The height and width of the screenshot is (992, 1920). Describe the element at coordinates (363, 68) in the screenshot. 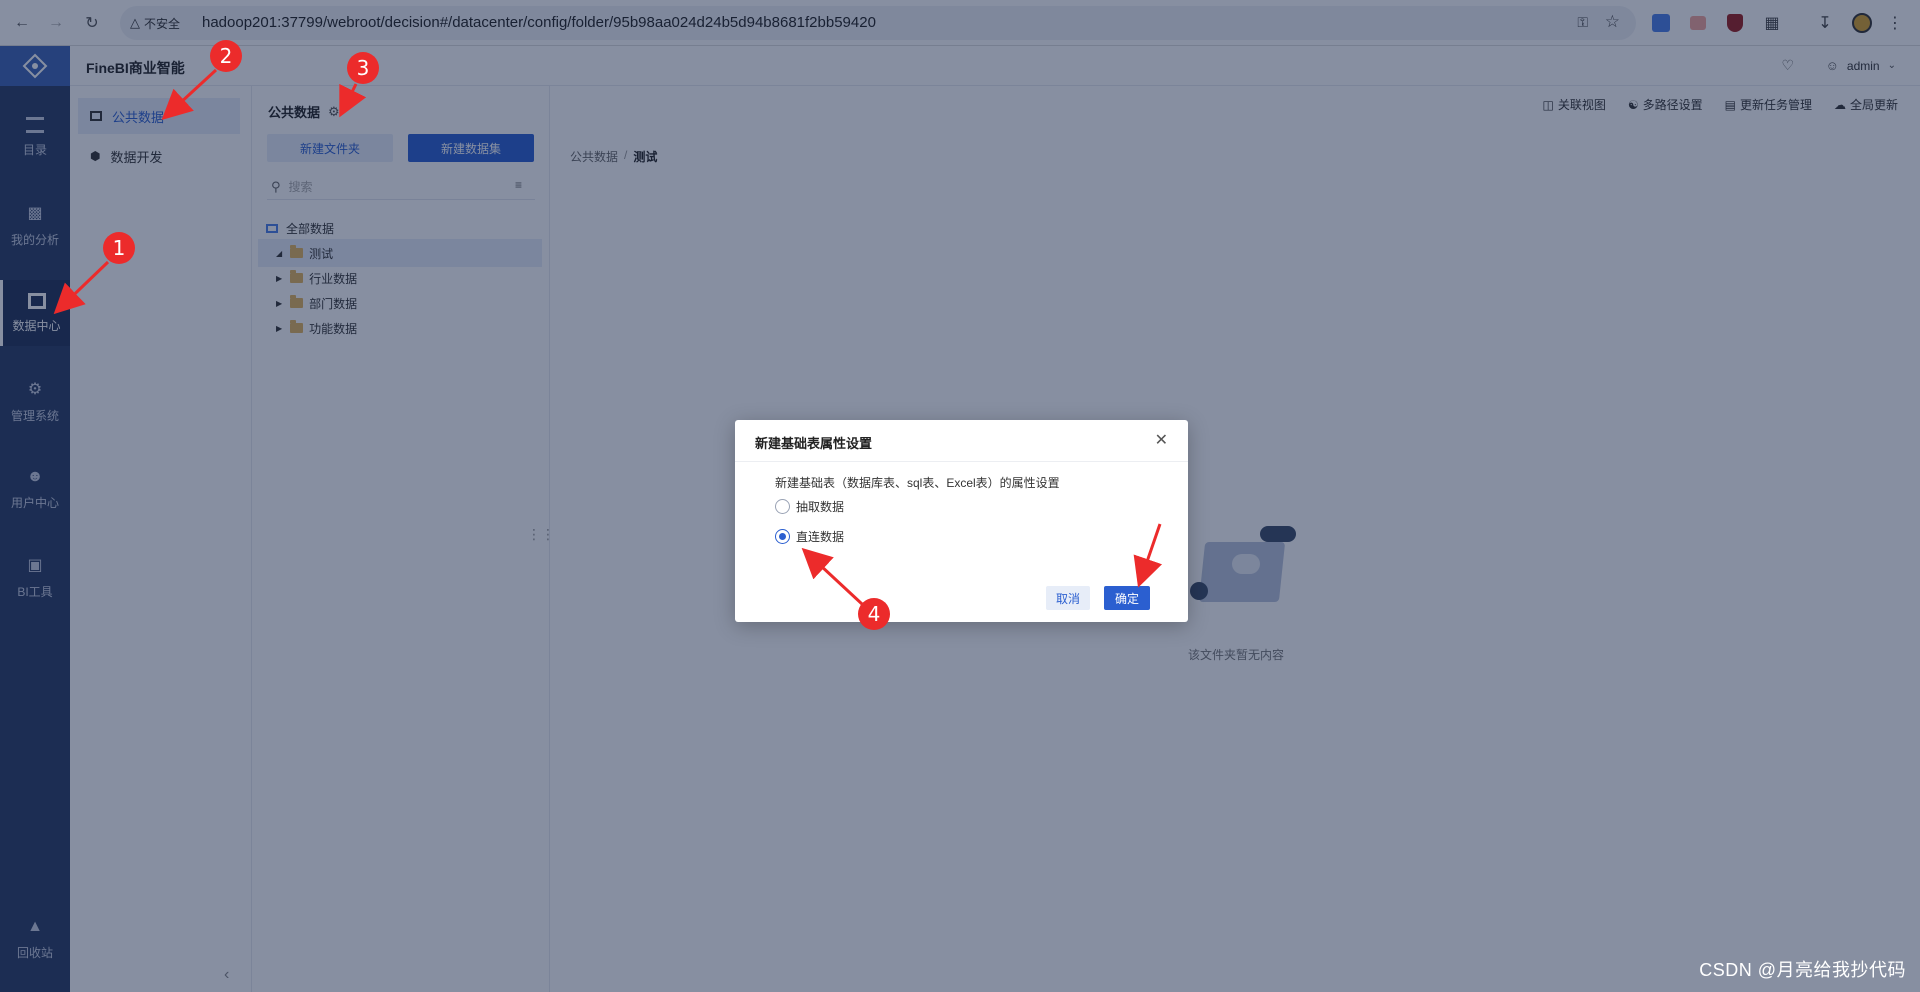

I see `annotation-badge-3: 3` at that location.